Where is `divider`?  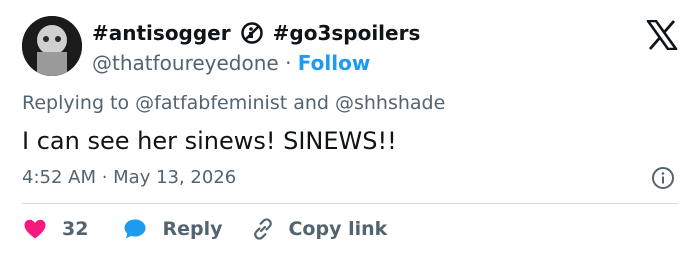 divider is located at coordinates (350, 203).